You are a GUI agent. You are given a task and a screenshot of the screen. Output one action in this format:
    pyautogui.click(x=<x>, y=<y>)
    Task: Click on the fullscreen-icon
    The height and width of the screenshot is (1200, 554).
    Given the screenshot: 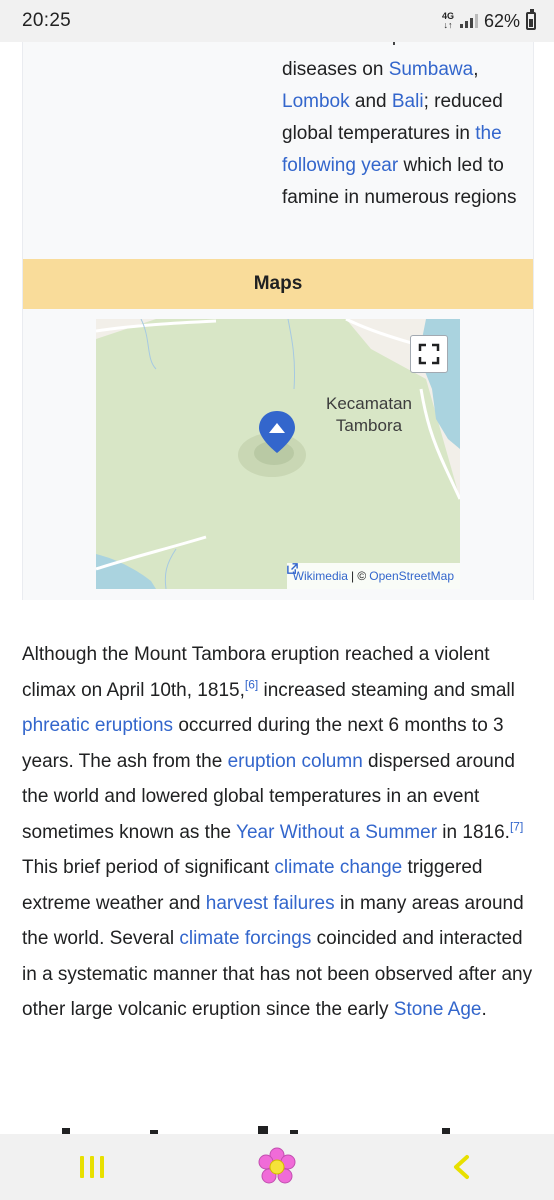 What is the action you would take?
    pyautogui.click(x=429, y=354)
    